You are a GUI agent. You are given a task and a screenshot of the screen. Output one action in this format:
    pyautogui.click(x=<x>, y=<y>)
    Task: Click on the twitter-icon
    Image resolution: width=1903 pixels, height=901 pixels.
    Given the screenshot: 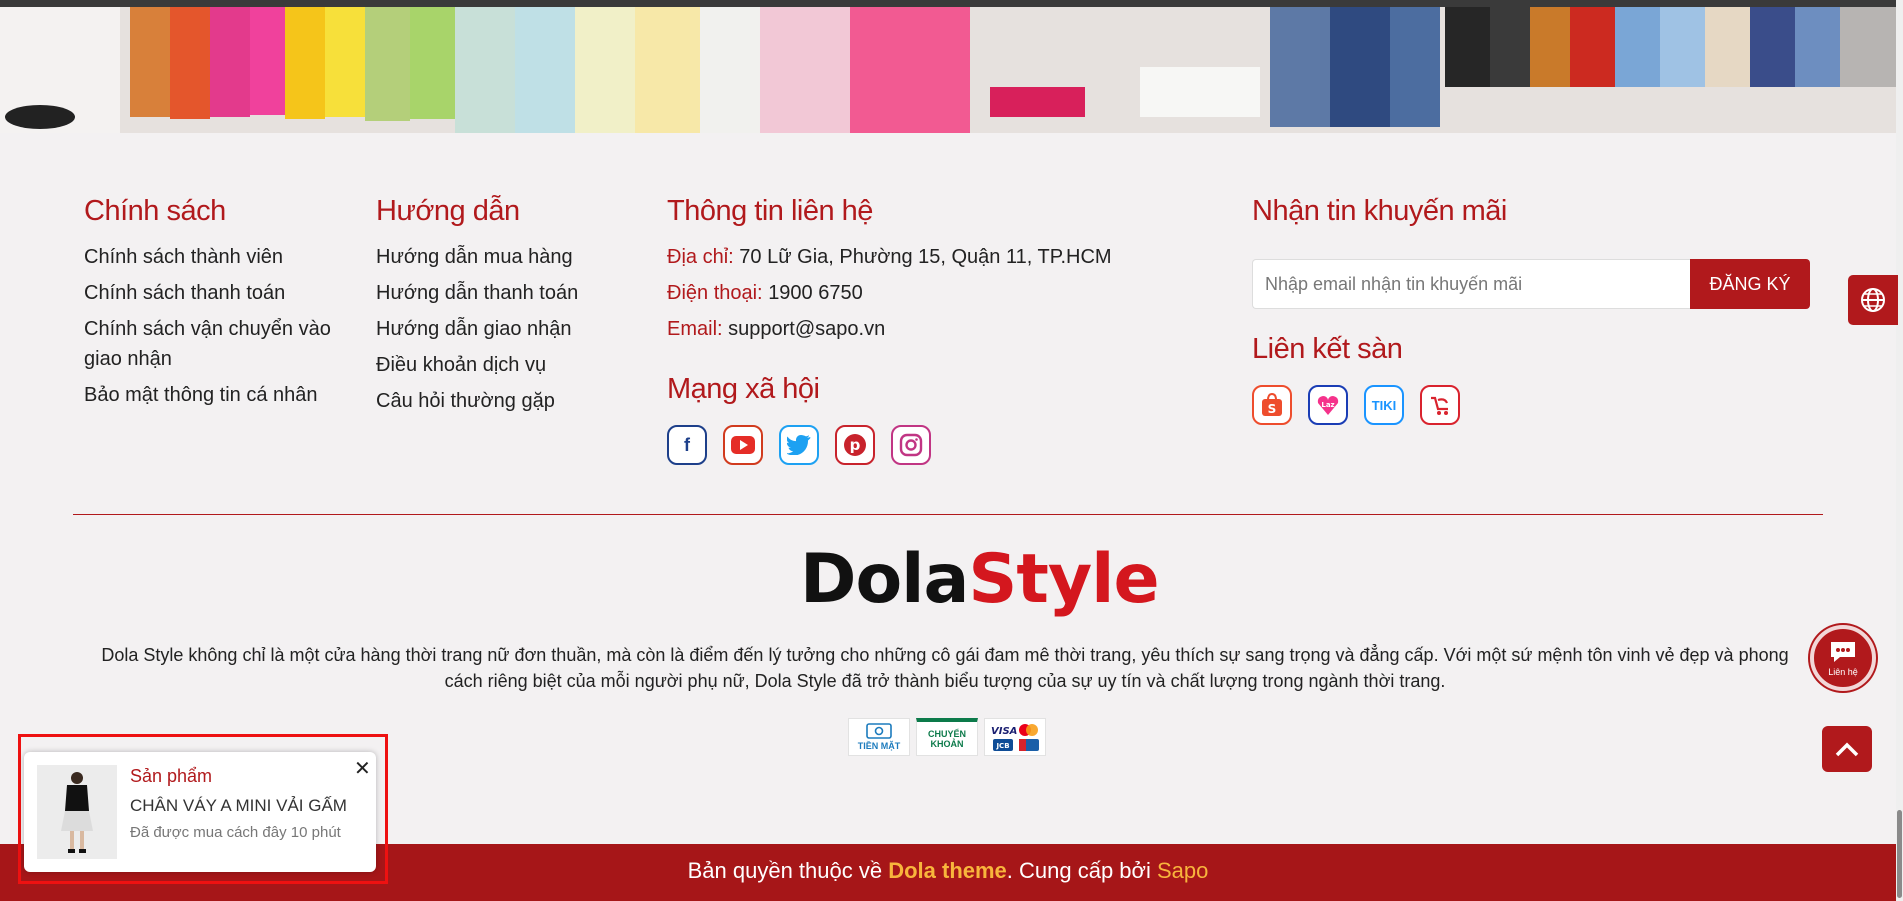 What is the action you would take?
    pyautogui.click(x=799, y=445)
    